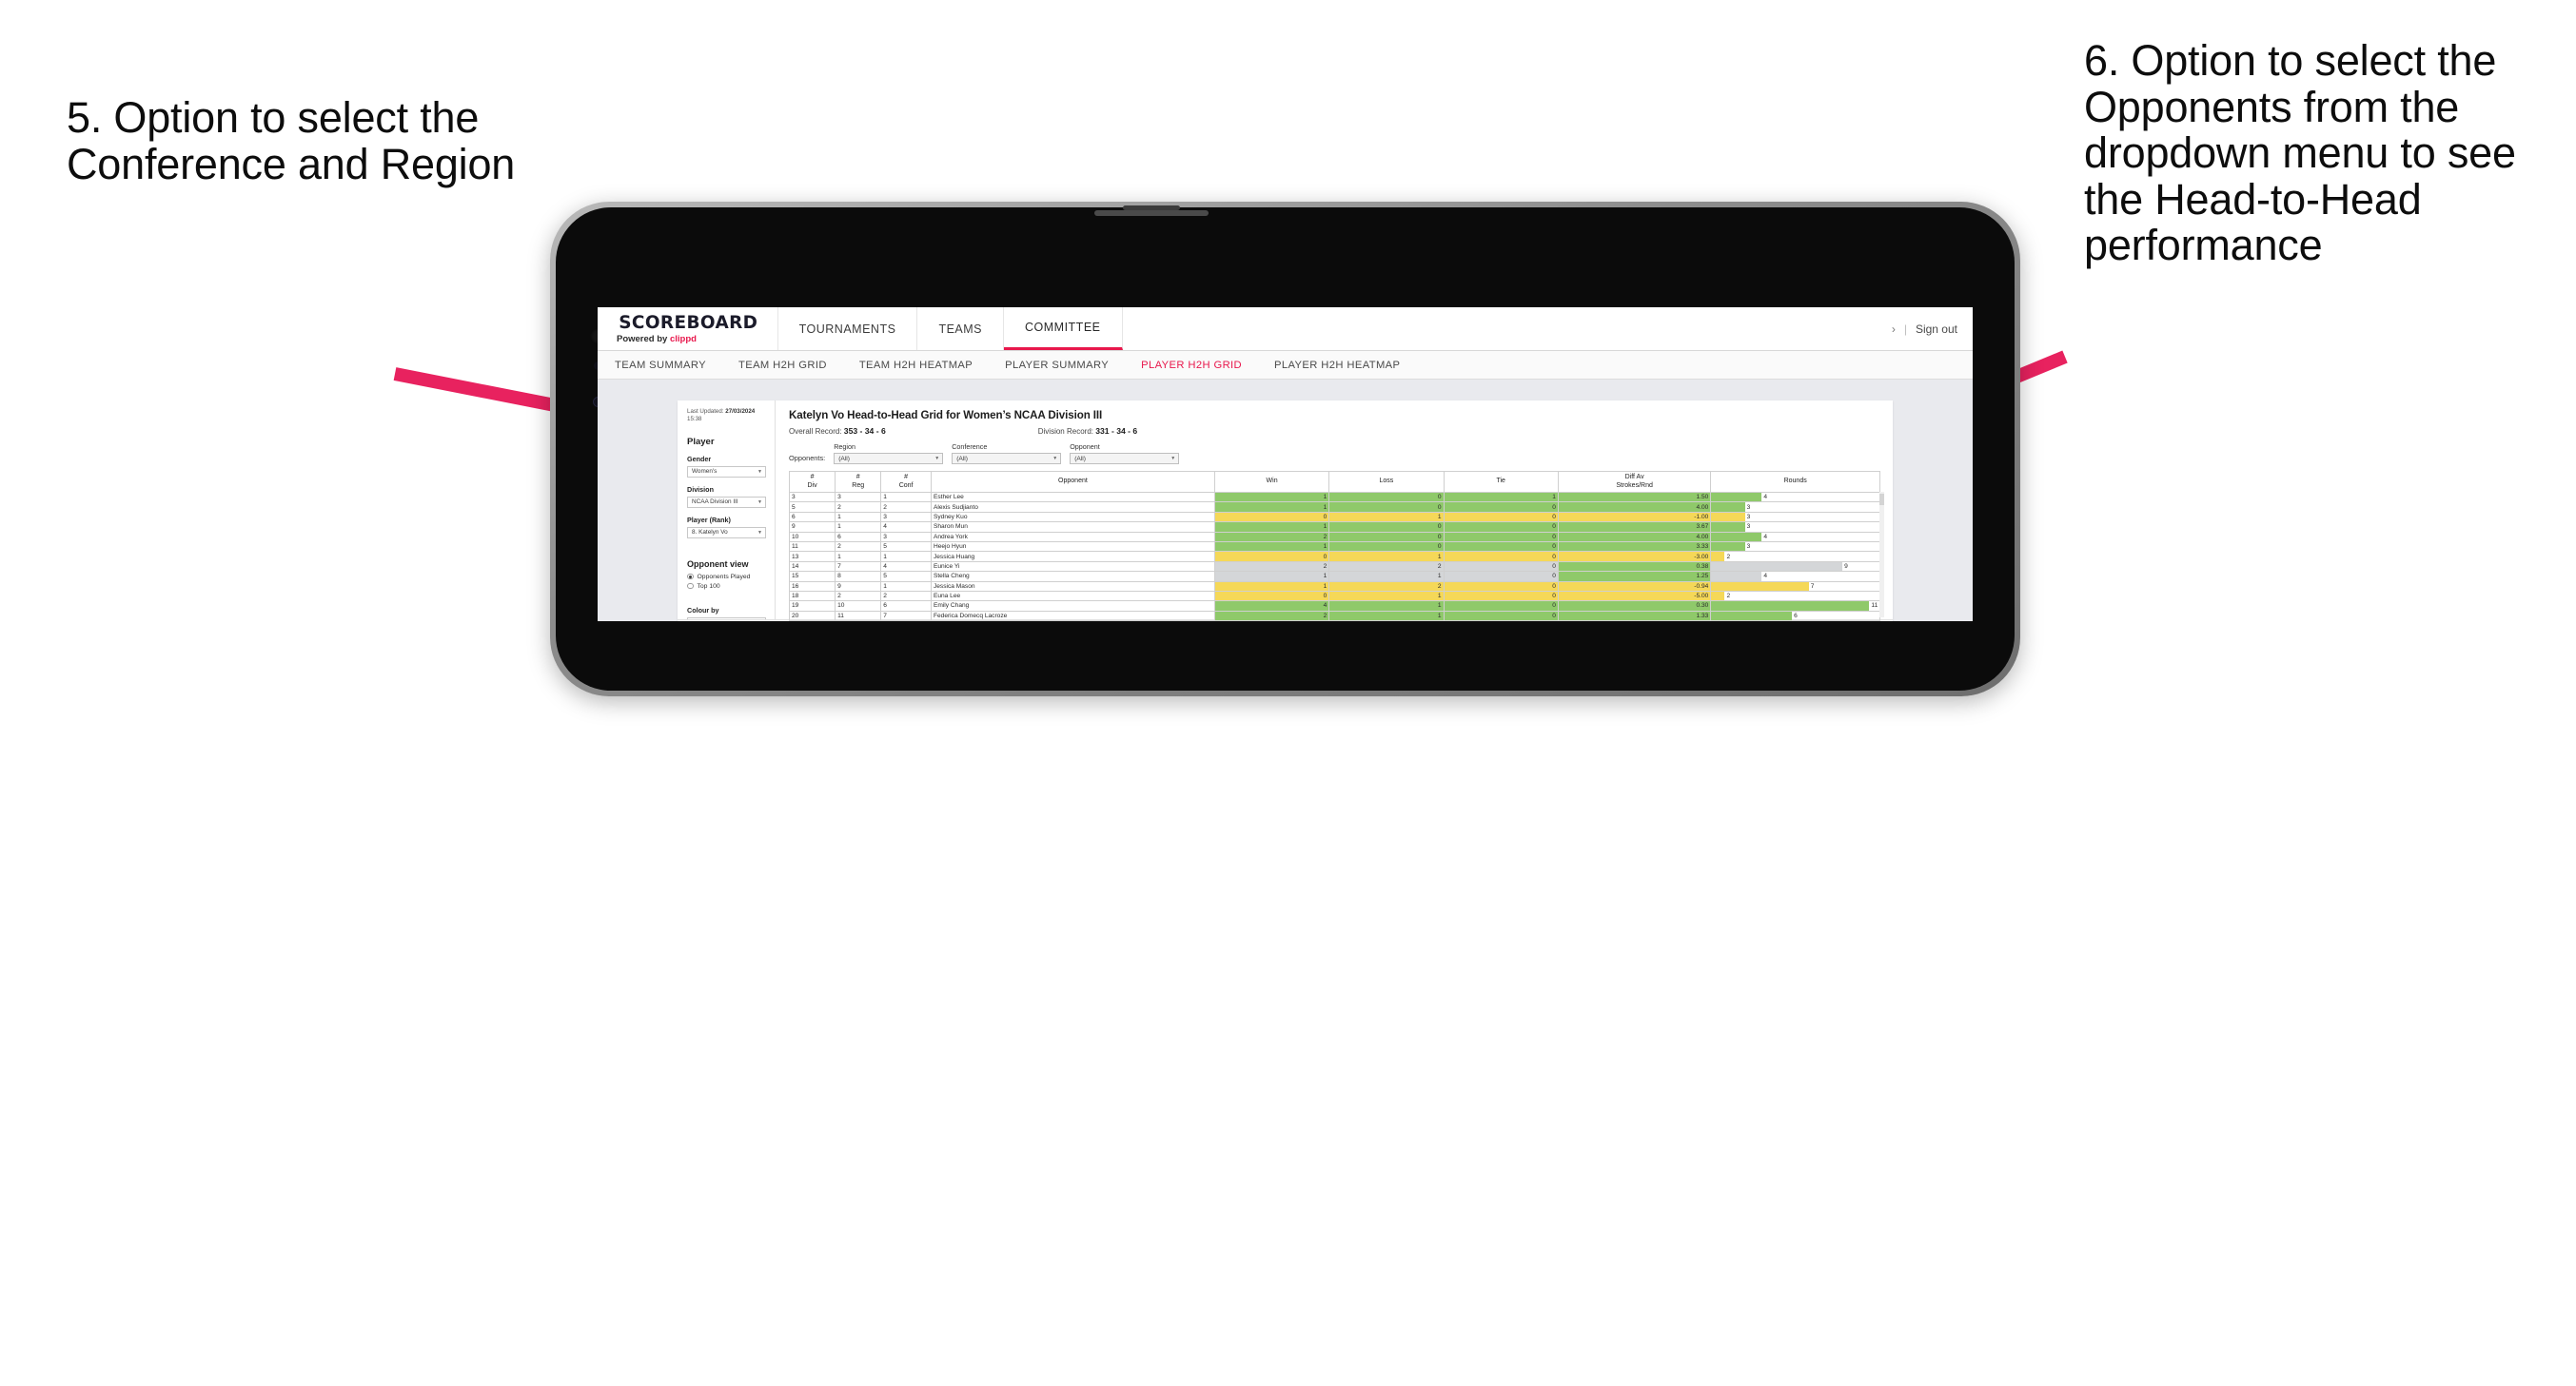 The image size is (2576, 1386). Describe the element at coordinates (670, 365) in the screenshot. I see `subnav-team-summary: TEAM SUMMARY` at that location.